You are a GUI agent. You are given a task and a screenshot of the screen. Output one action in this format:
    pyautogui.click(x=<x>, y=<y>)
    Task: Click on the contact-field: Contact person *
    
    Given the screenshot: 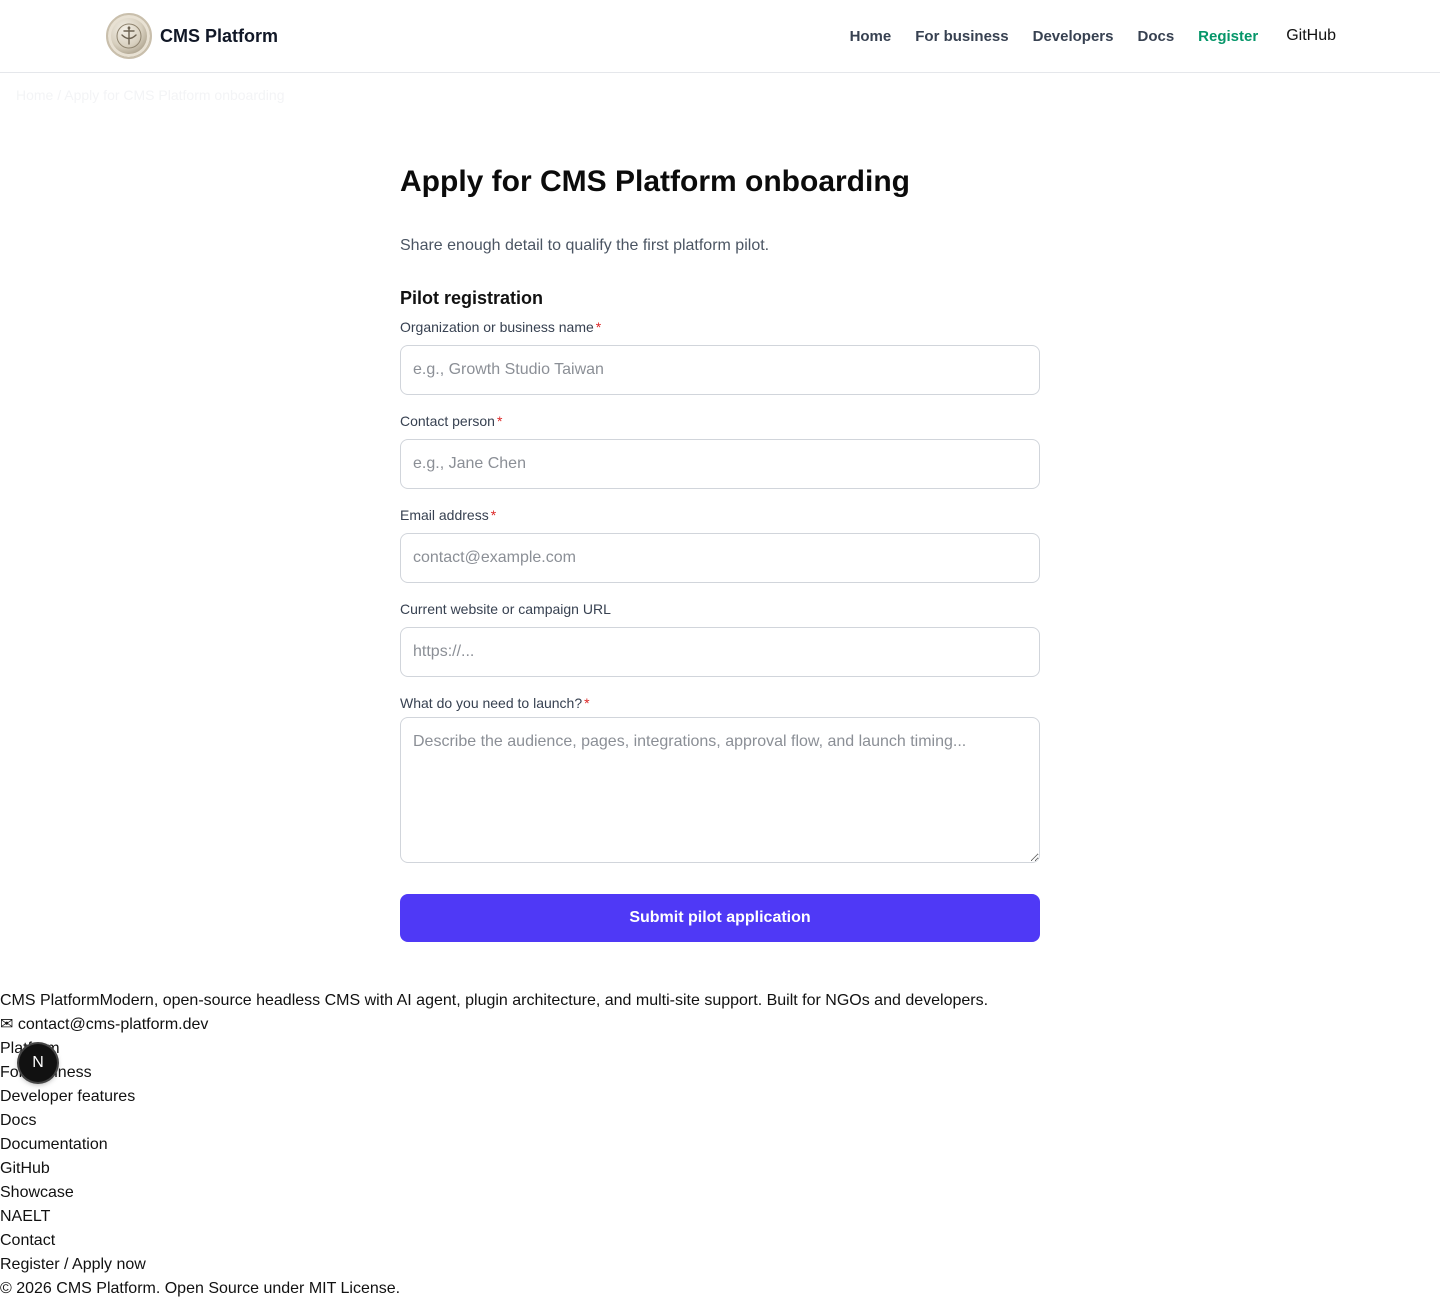 What is the action you would take?
    pyautogui.click(x=720, y=450)
    